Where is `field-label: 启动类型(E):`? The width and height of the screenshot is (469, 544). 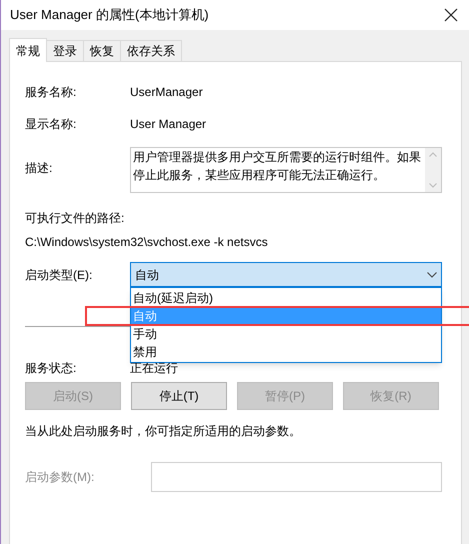
field-label: 启动类型(E): is located at coordinates (59, 275).